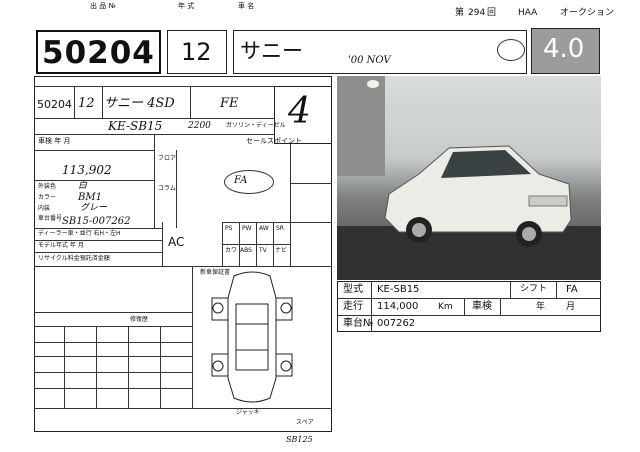  Describe the element at coordinates (196, 52) in the screenshot. I see `model-year: 12` at that location.